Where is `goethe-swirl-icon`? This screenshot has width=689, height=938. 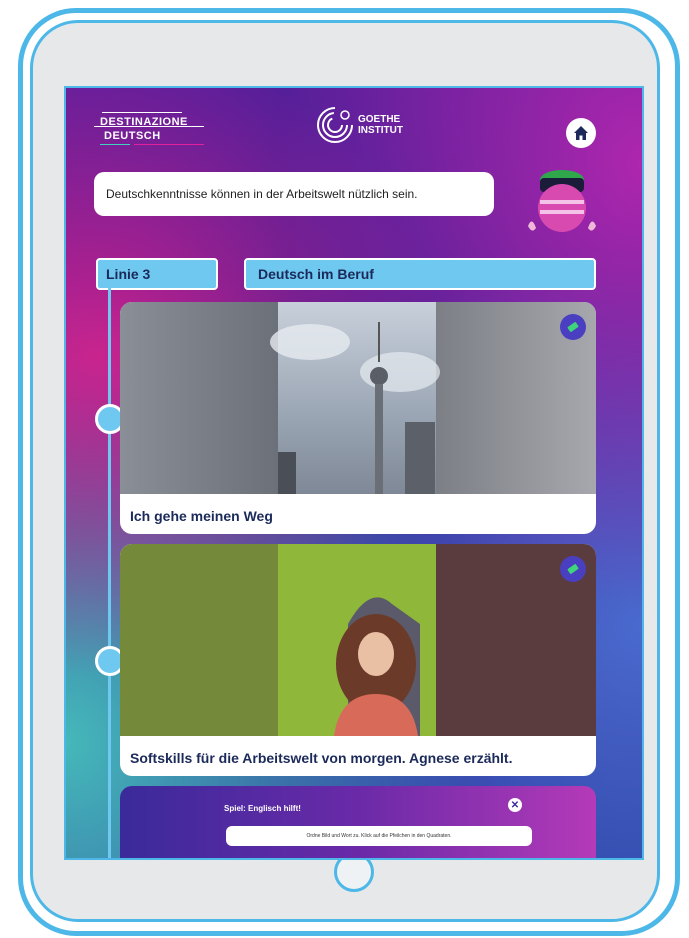 goethe-swirl-icon is located at coordinates (335, 125).